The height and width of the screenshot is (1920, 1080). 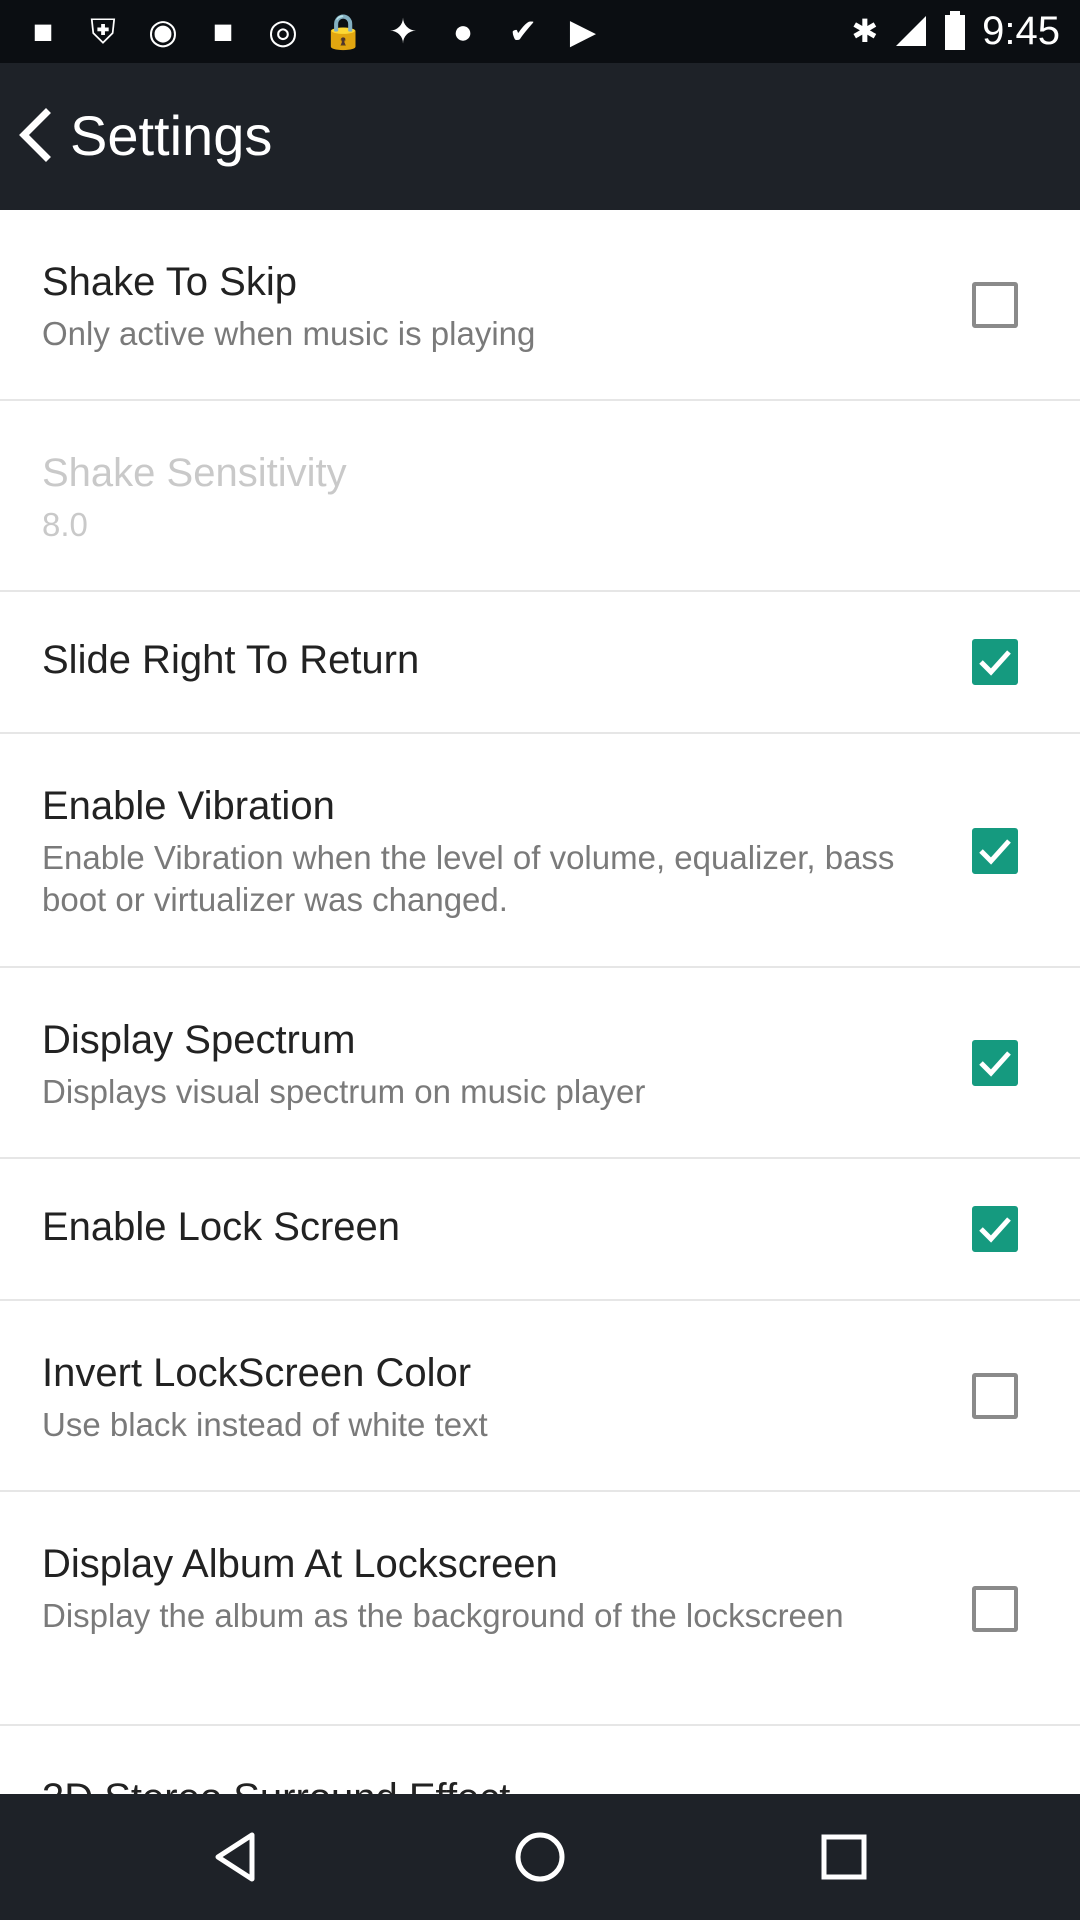 I want to click on display-spectrum-checkbox, so click(x=995, y=1063).